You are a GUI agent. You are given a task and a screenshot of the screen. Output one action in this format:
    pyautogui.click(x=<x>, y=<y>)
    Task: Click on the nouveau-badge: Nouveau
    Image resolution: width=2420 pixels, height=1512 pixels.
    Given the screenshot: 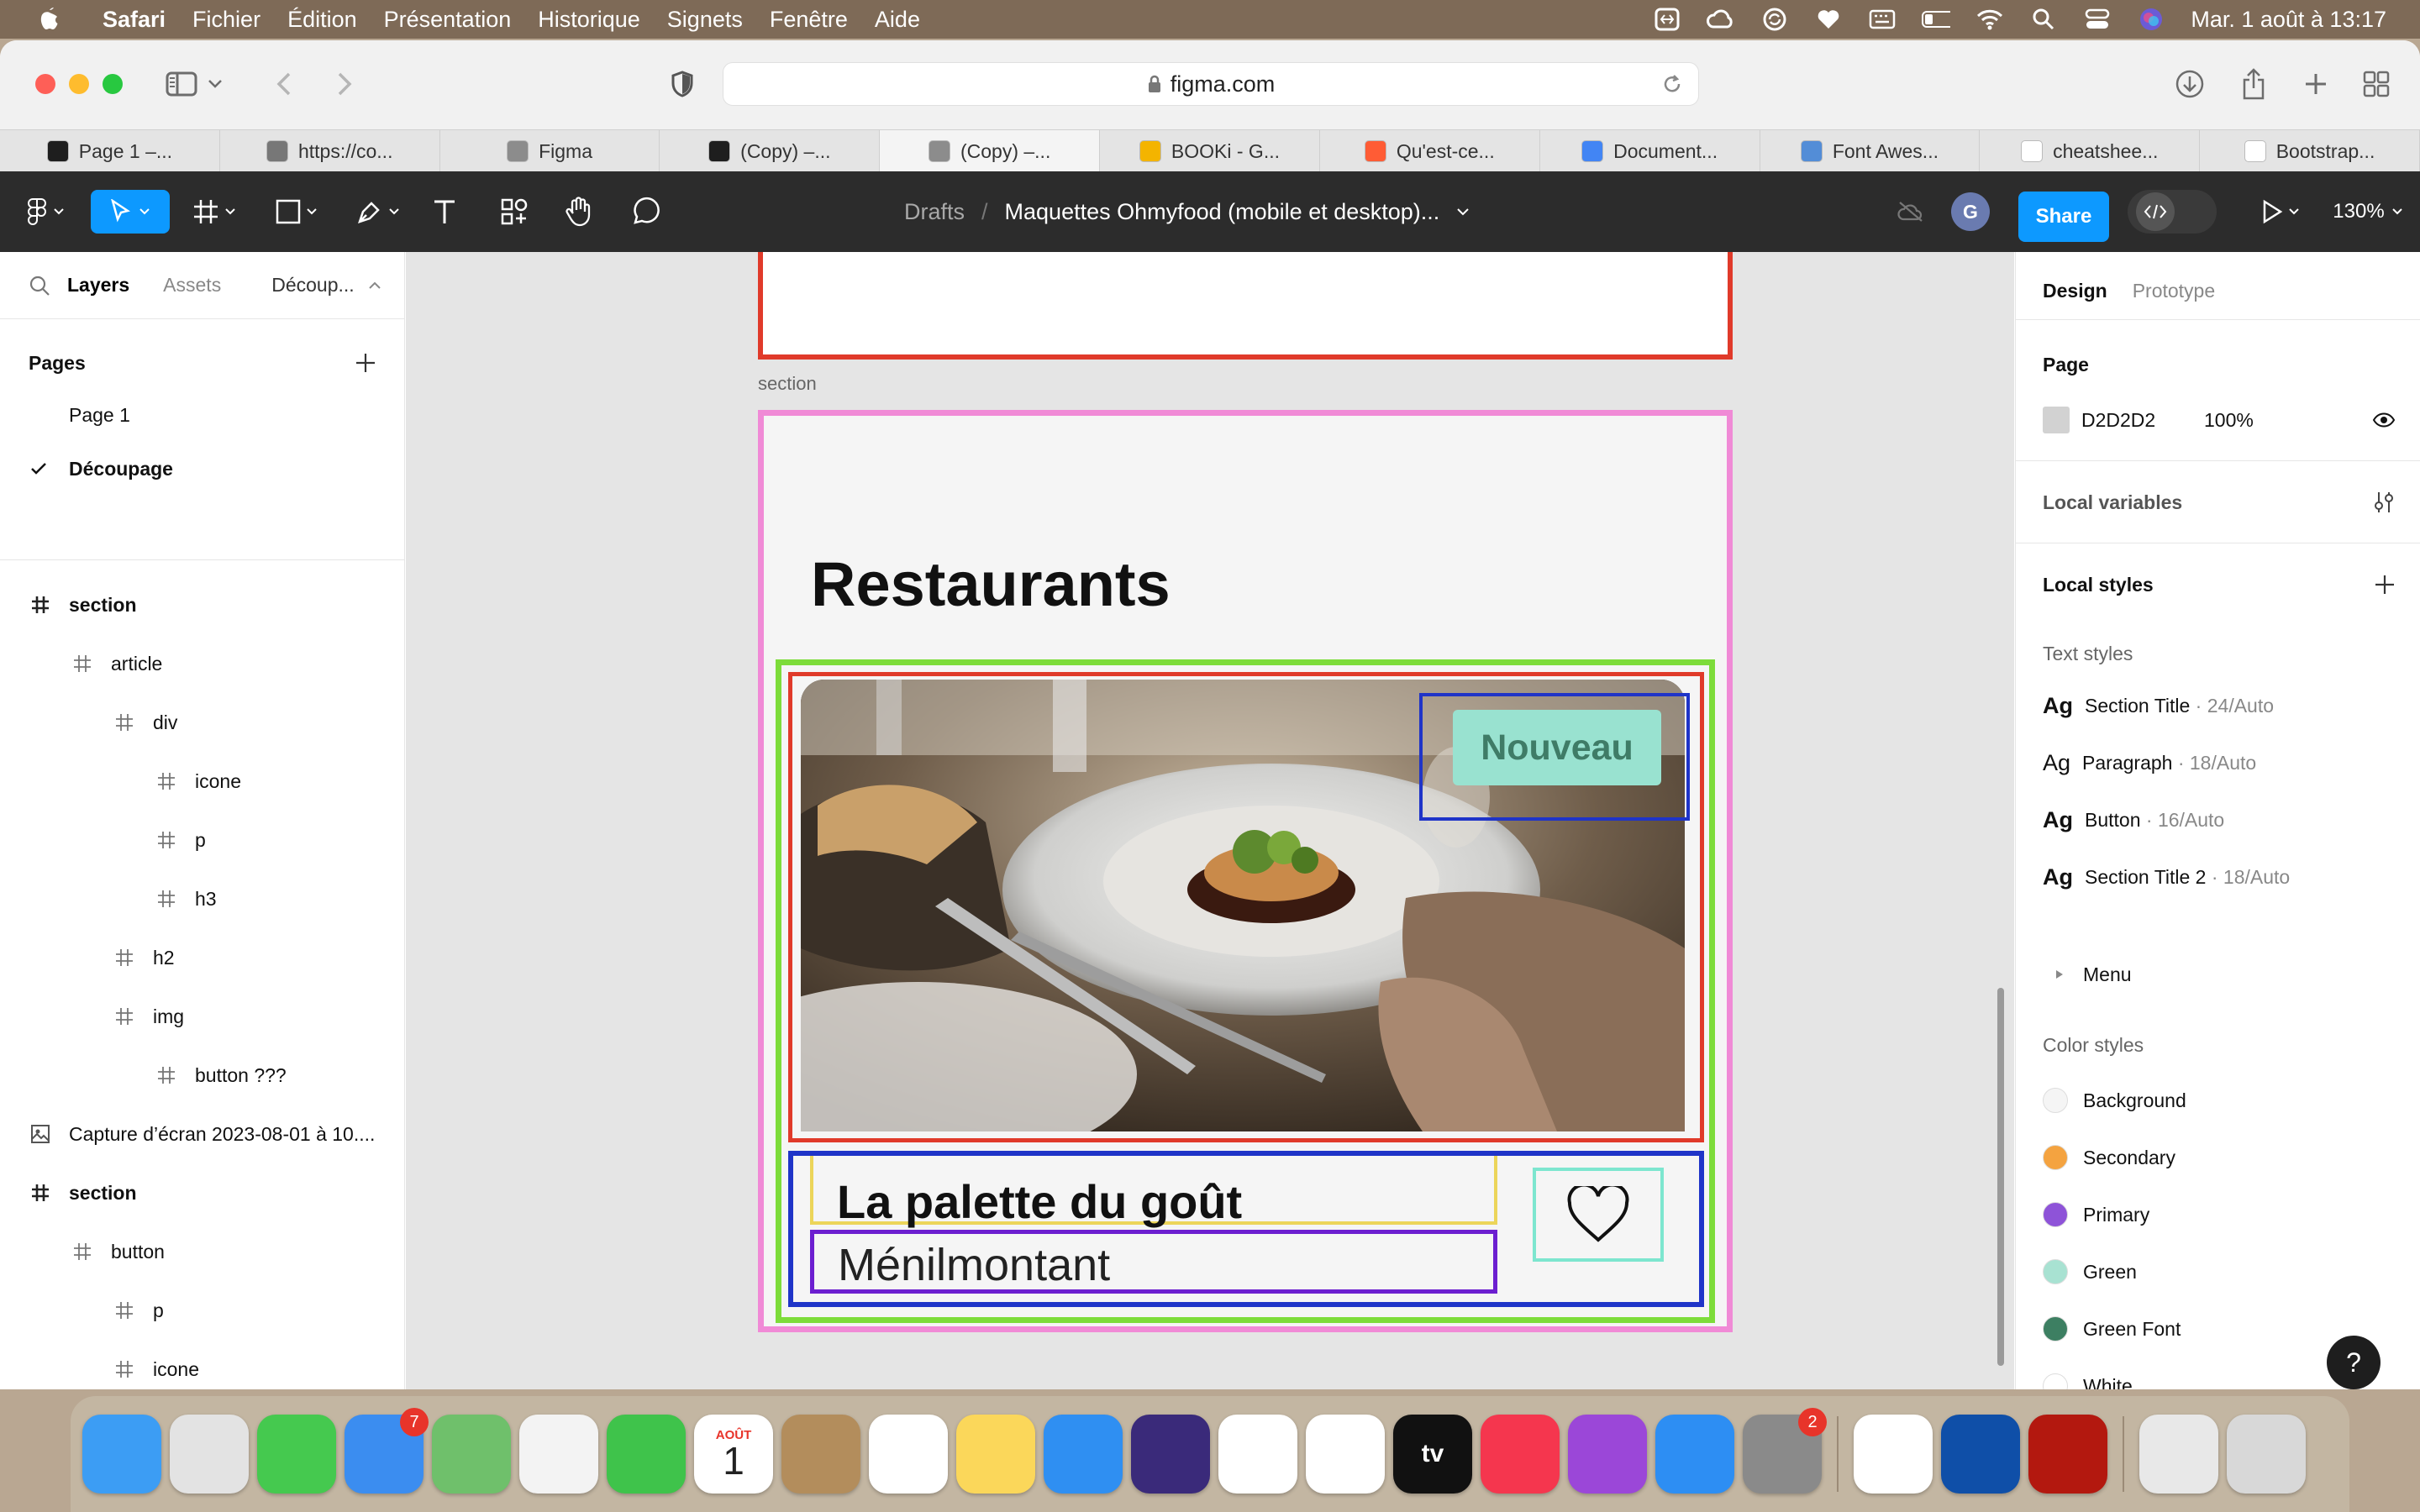 What is the action you would take?
    pyautogui.click(x=1557, y=747)
    